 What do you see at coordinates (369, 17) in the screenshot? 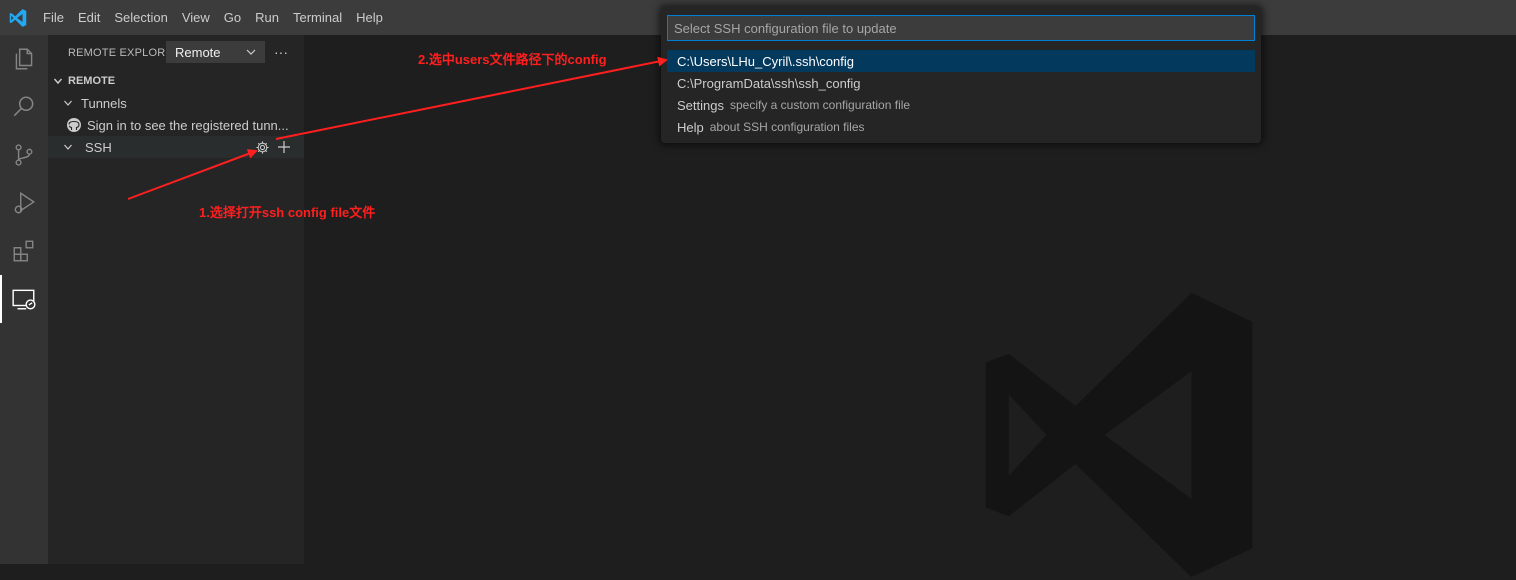
I see `menu-help: Help` at bounding box center [369, 17].